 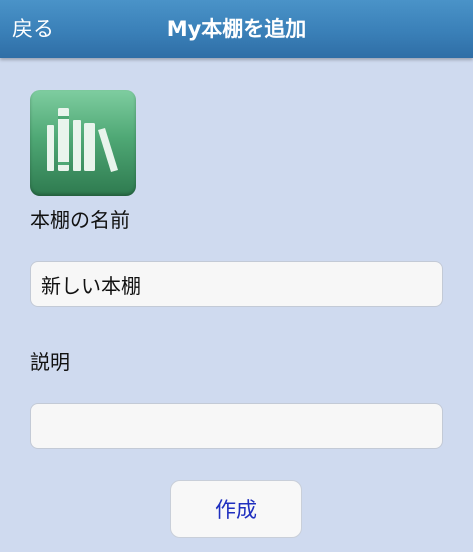 I want to click on shelf-name-label: 本棚の名前, so click(x=80, y=220).